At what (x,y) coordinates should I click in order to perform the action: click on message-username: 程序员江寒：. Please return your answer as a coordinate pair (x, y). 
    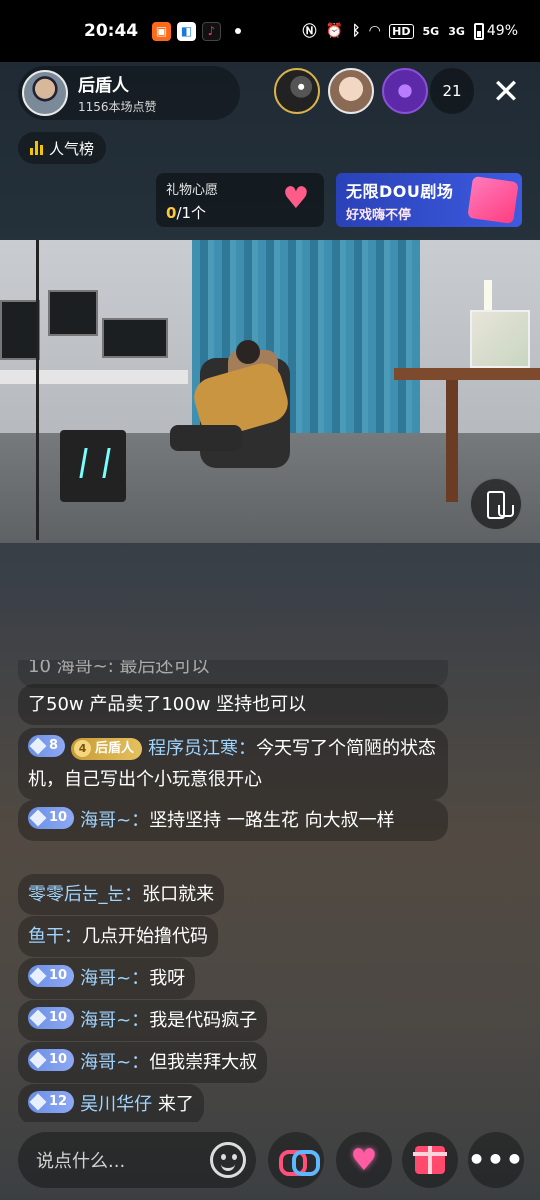
    Looking at the image, I should click on (202, 748).